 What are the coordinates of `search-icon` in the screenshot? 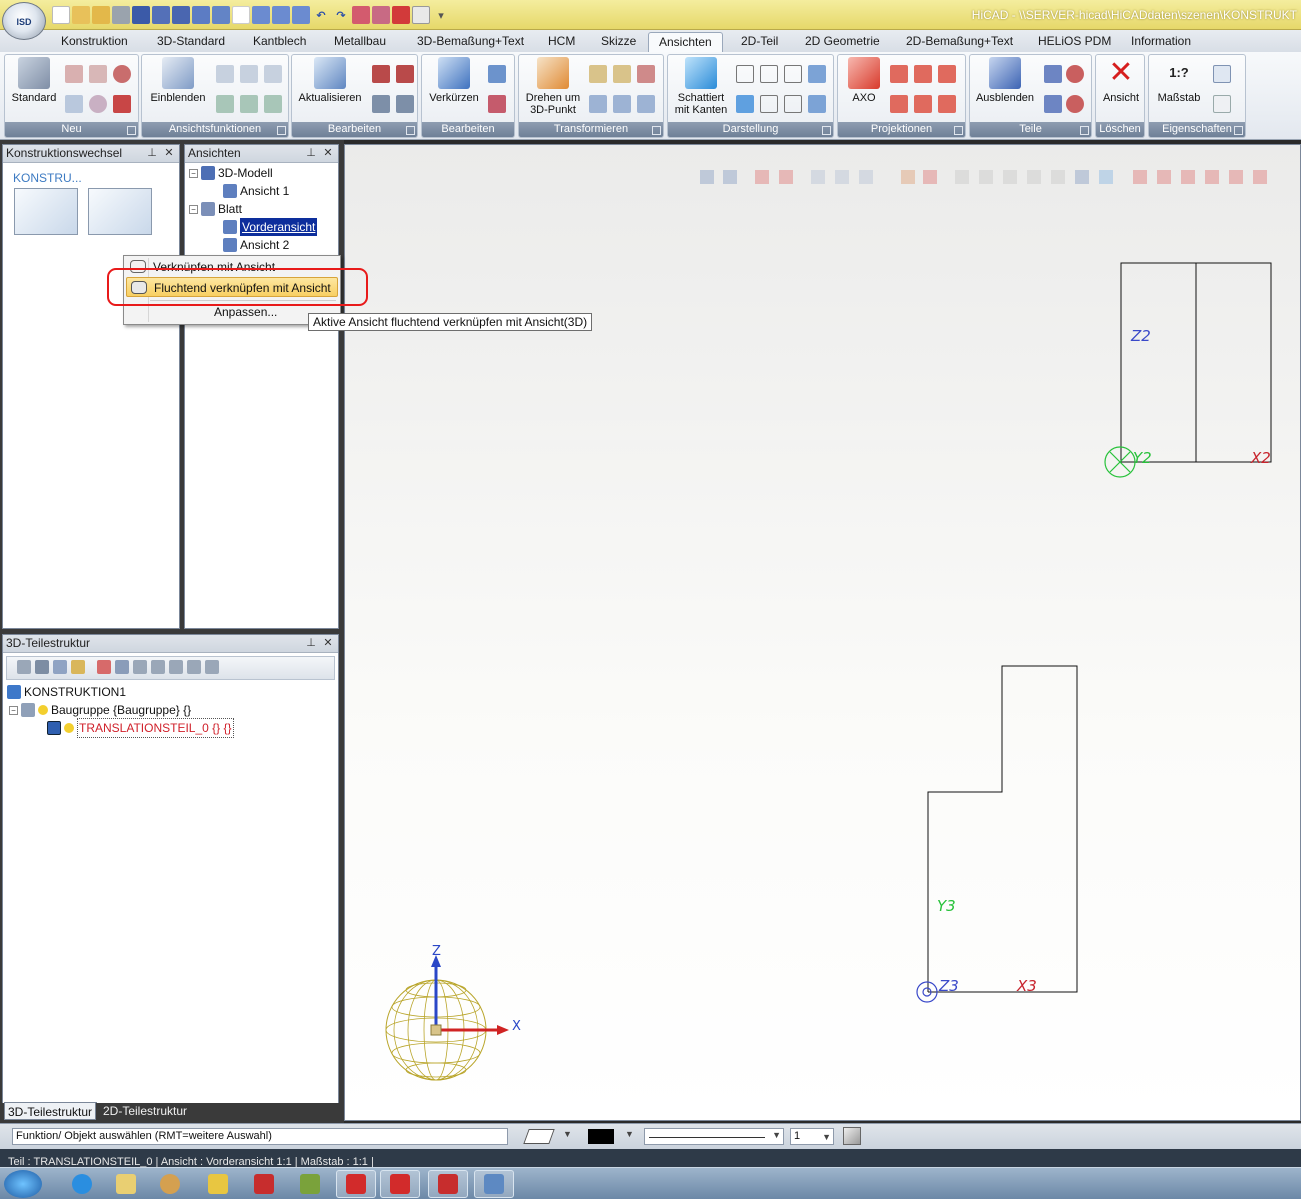 It's located at (24, 667).